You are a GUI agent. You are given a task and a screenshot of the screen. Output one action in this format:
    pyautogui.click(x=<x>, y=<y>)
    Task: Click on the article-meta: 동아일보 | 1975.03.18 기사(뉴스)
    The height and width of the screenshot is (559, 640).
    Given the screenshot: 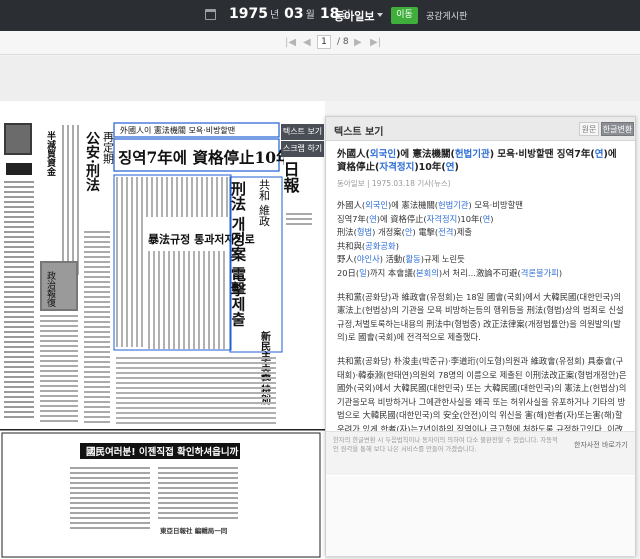 What is the action you would take?
    pyautogui.click(x=394, y=183)
    